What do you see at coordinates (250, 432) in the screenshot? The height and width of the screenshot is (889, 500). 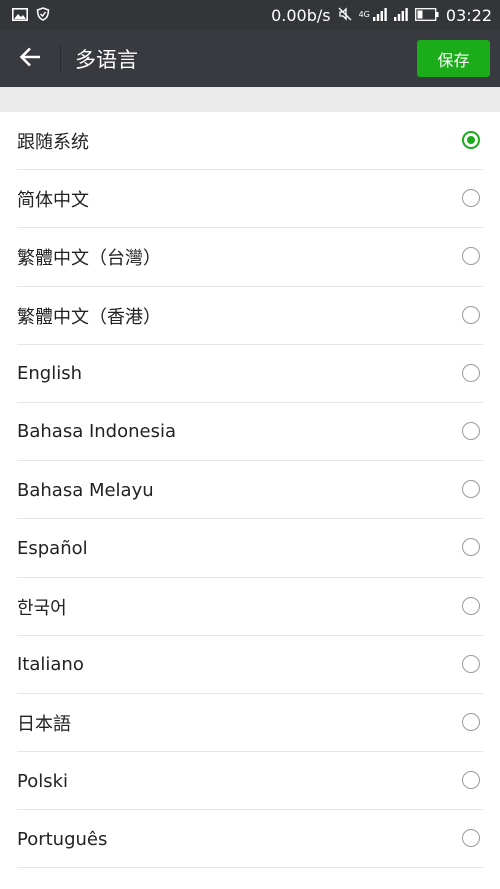 I see `language-option: Bahasa Indonesia` at bounding box center [250, 432].